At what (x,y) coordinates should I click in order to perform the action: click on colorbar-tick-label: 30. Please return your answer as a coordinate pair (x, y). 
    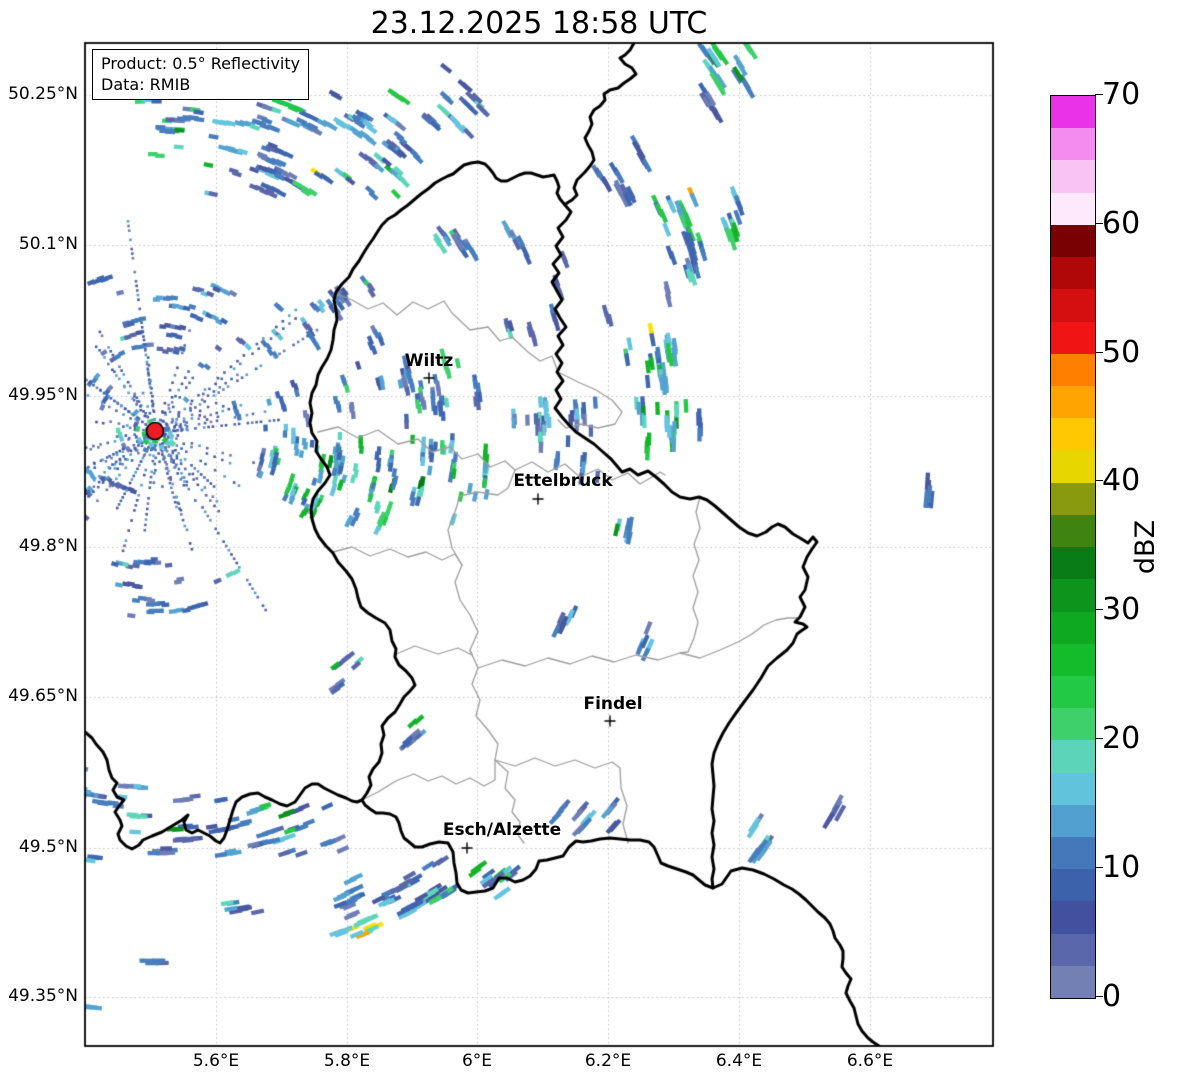
    Looking at the image, I should click on (1121, 609).